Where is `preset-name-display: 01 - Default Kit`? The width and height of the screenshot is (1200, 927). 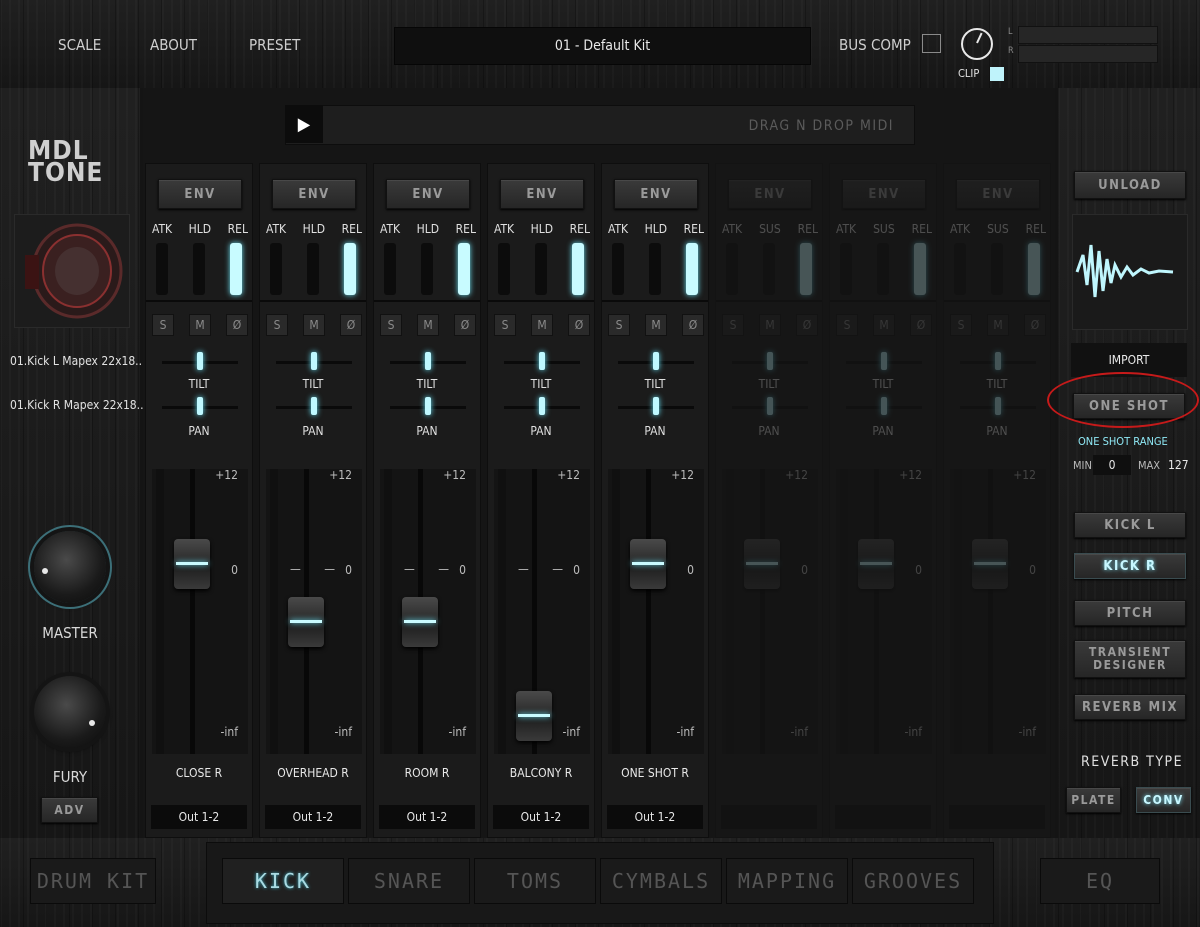 preset-name-display: 01 - Default Kit is located at coordinates (602, 46).